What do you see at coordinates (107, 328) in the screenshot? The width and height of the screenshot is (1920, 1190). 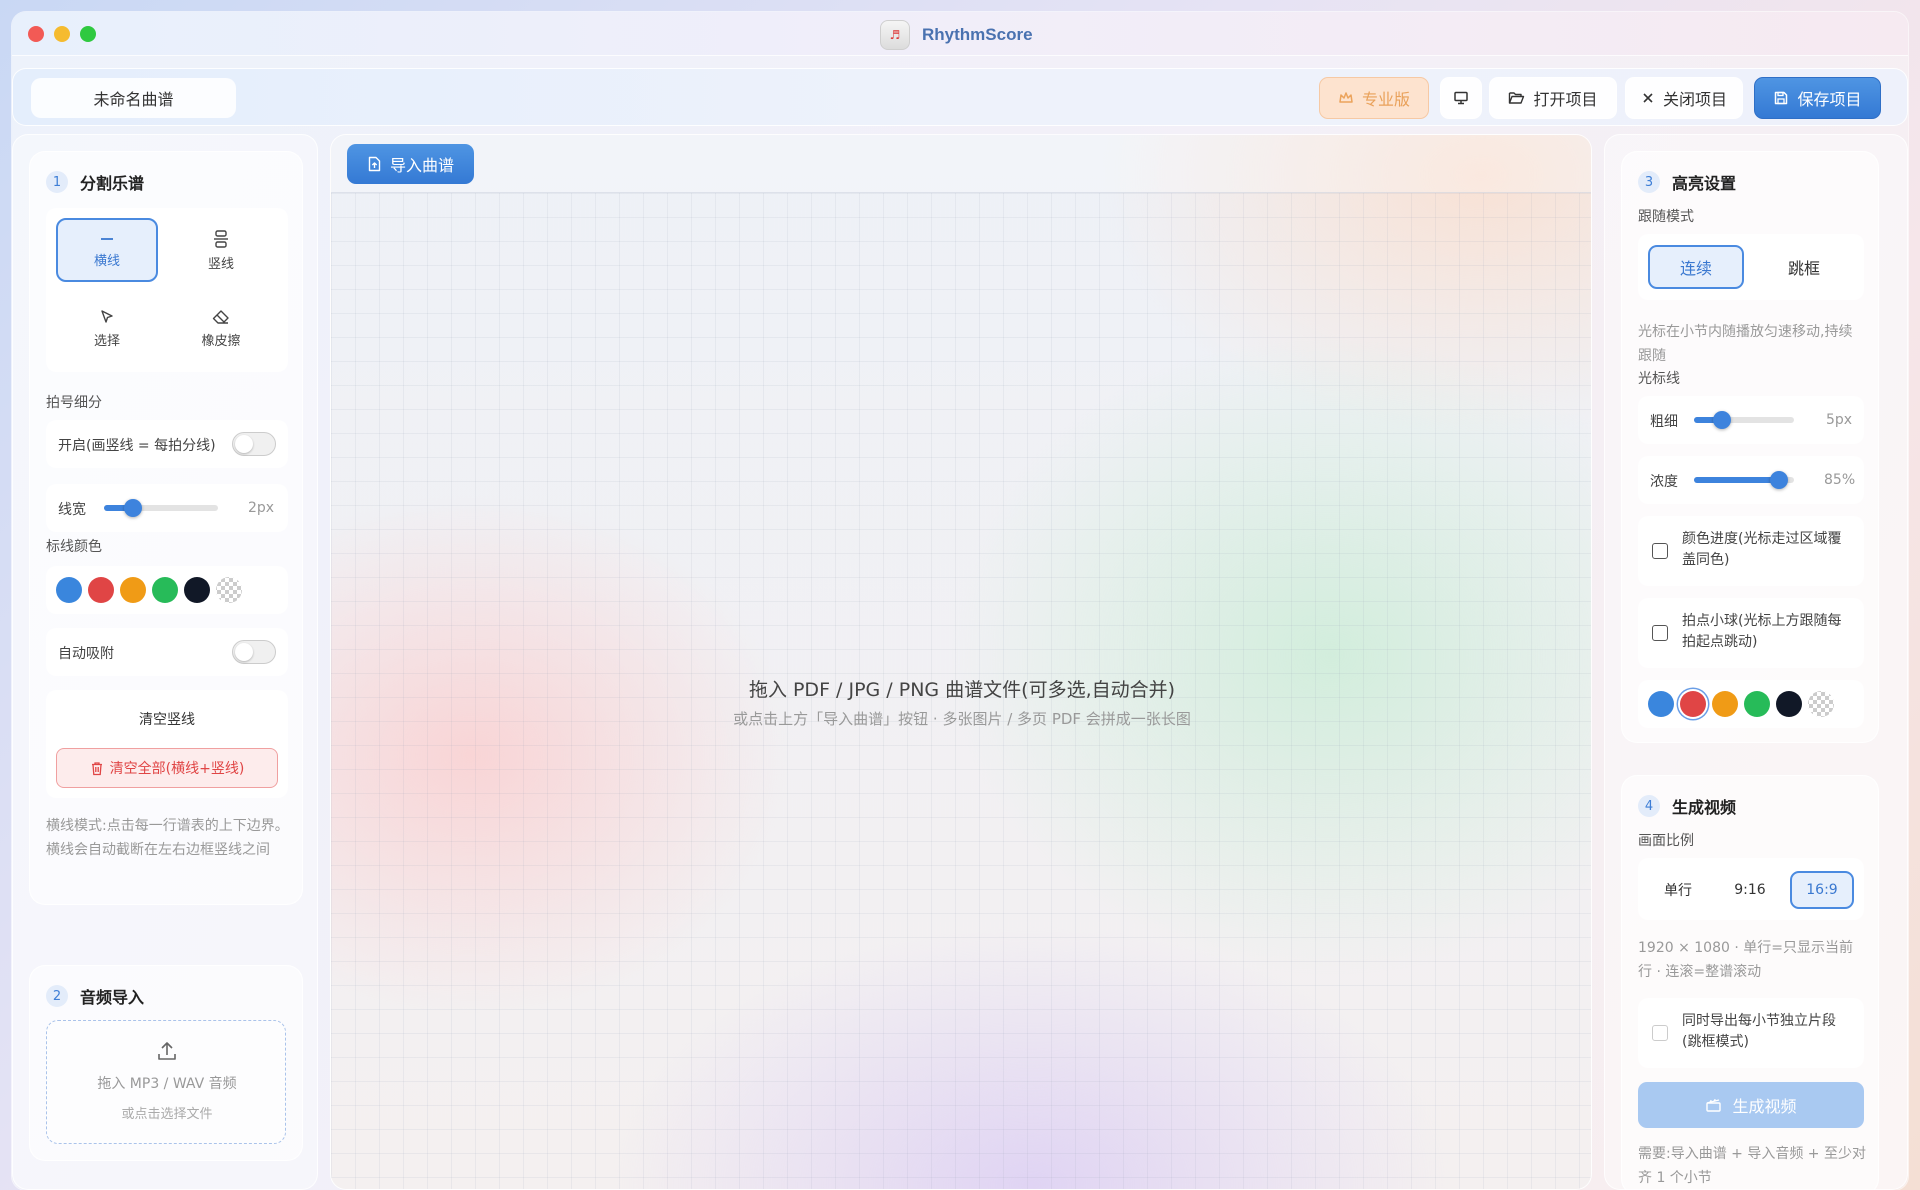 I see `tool-select: 选择` at bounding box center [107, 328].